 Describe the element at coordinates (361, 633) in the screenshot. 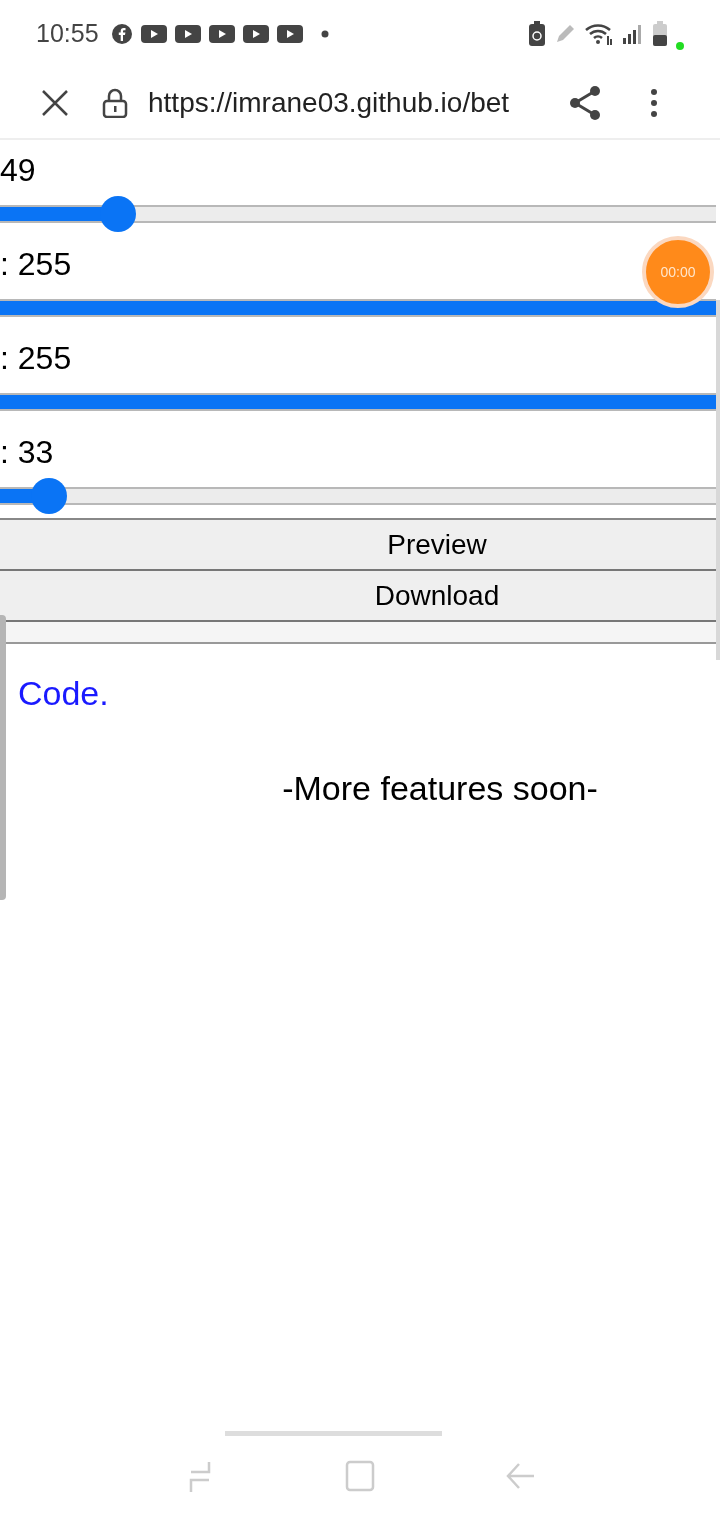

I see `empty-button` at that location.